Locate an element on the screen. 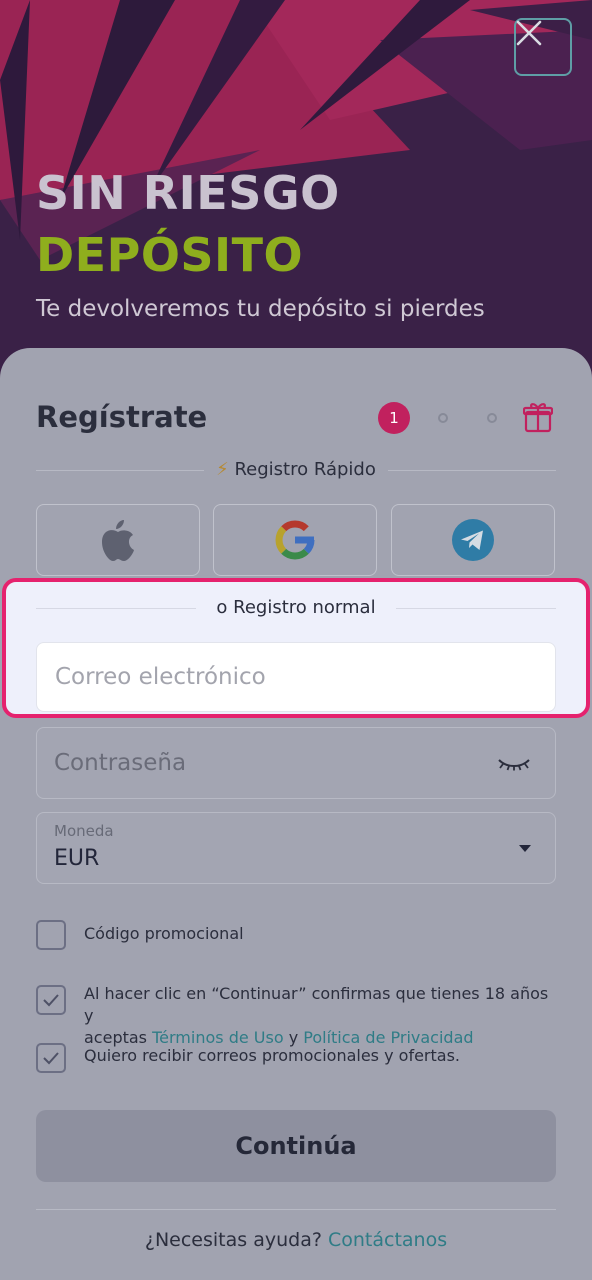 The width and height of the screenshot is (592, 1280). promo-code-label: Código promocional is located at coordinates (164, 933).